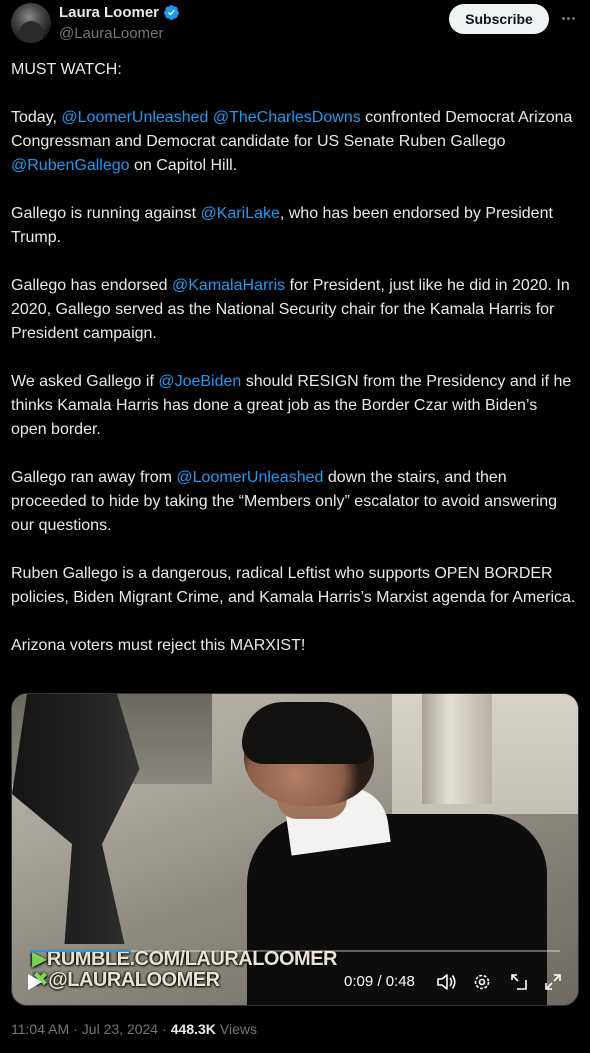 Image resolution: width=590 pixels, height=1053 pixels. What do you see at coordinates (109, 12) in the screenshot?
I see `author-display-name: Laura Loomer` at bounding box center [109, 12].